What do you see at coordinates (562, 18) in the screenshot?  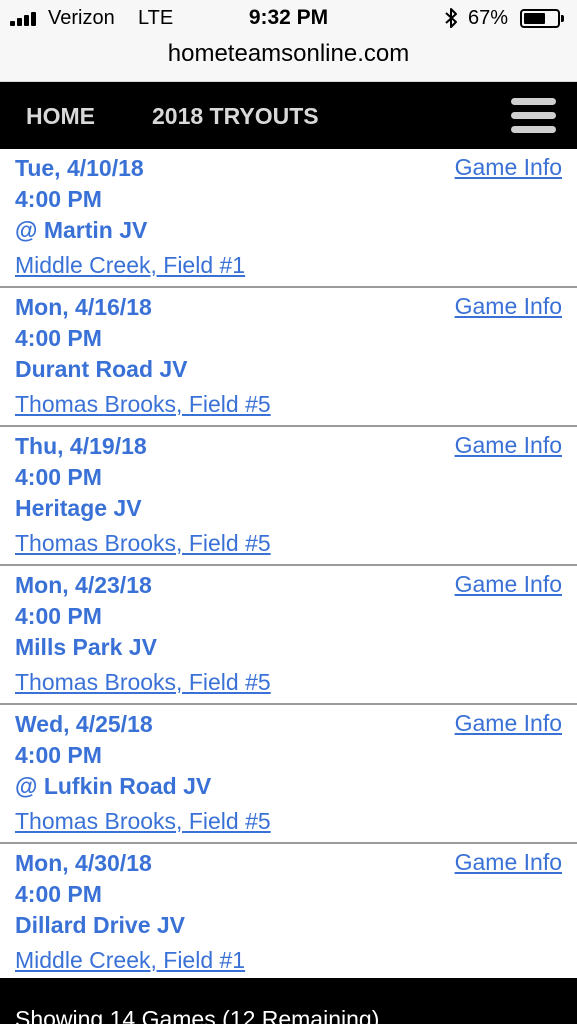 I see `battery-tip` at bounding box center [562, 18].